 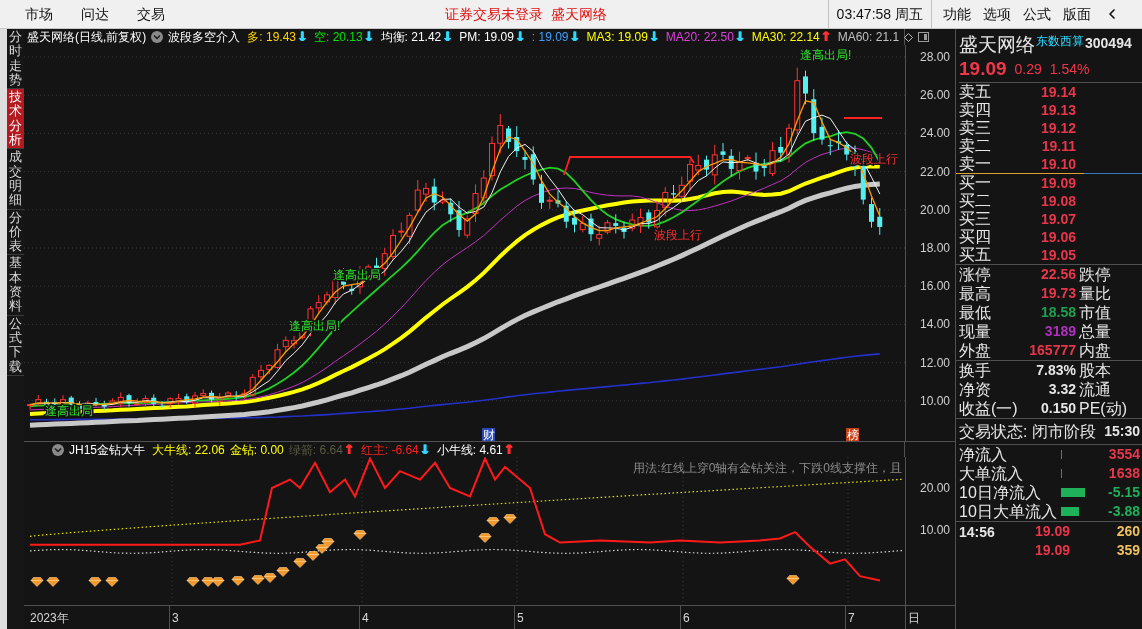 I want to click on indicator-reading: MA30: 22.14, so click(x=785, y=37).